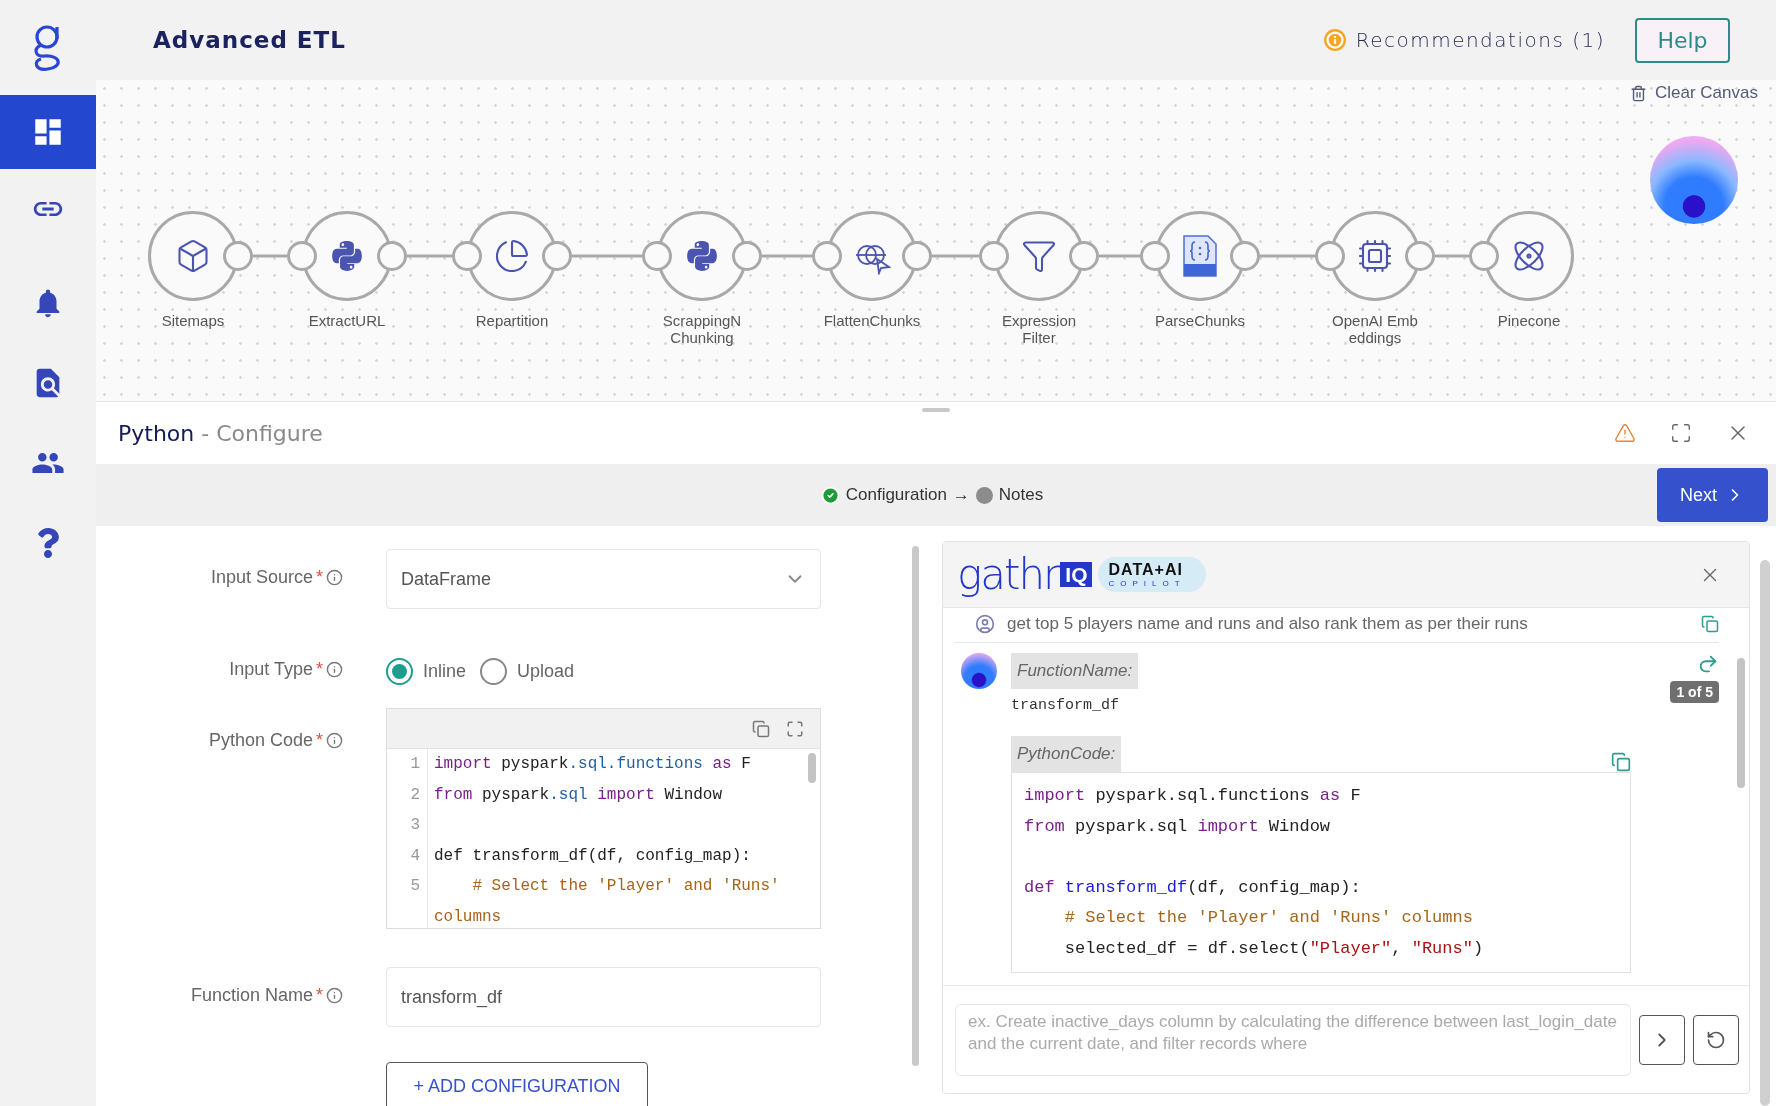 The image size is (1776, 1106). What do you see at coordinates (193, 320) in the screenshot?
I see `node-label: Sitemaps` at bounding box center [193, 320].